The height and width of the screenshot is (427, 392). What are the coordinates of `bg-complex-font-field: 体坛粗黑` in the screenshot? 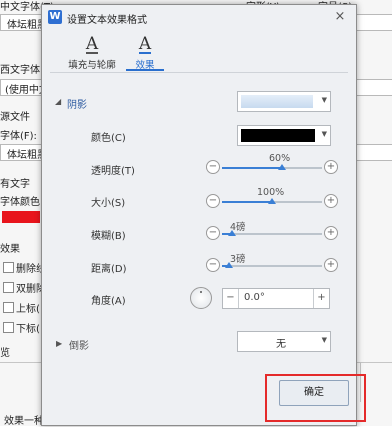 It's located at (23, 152).